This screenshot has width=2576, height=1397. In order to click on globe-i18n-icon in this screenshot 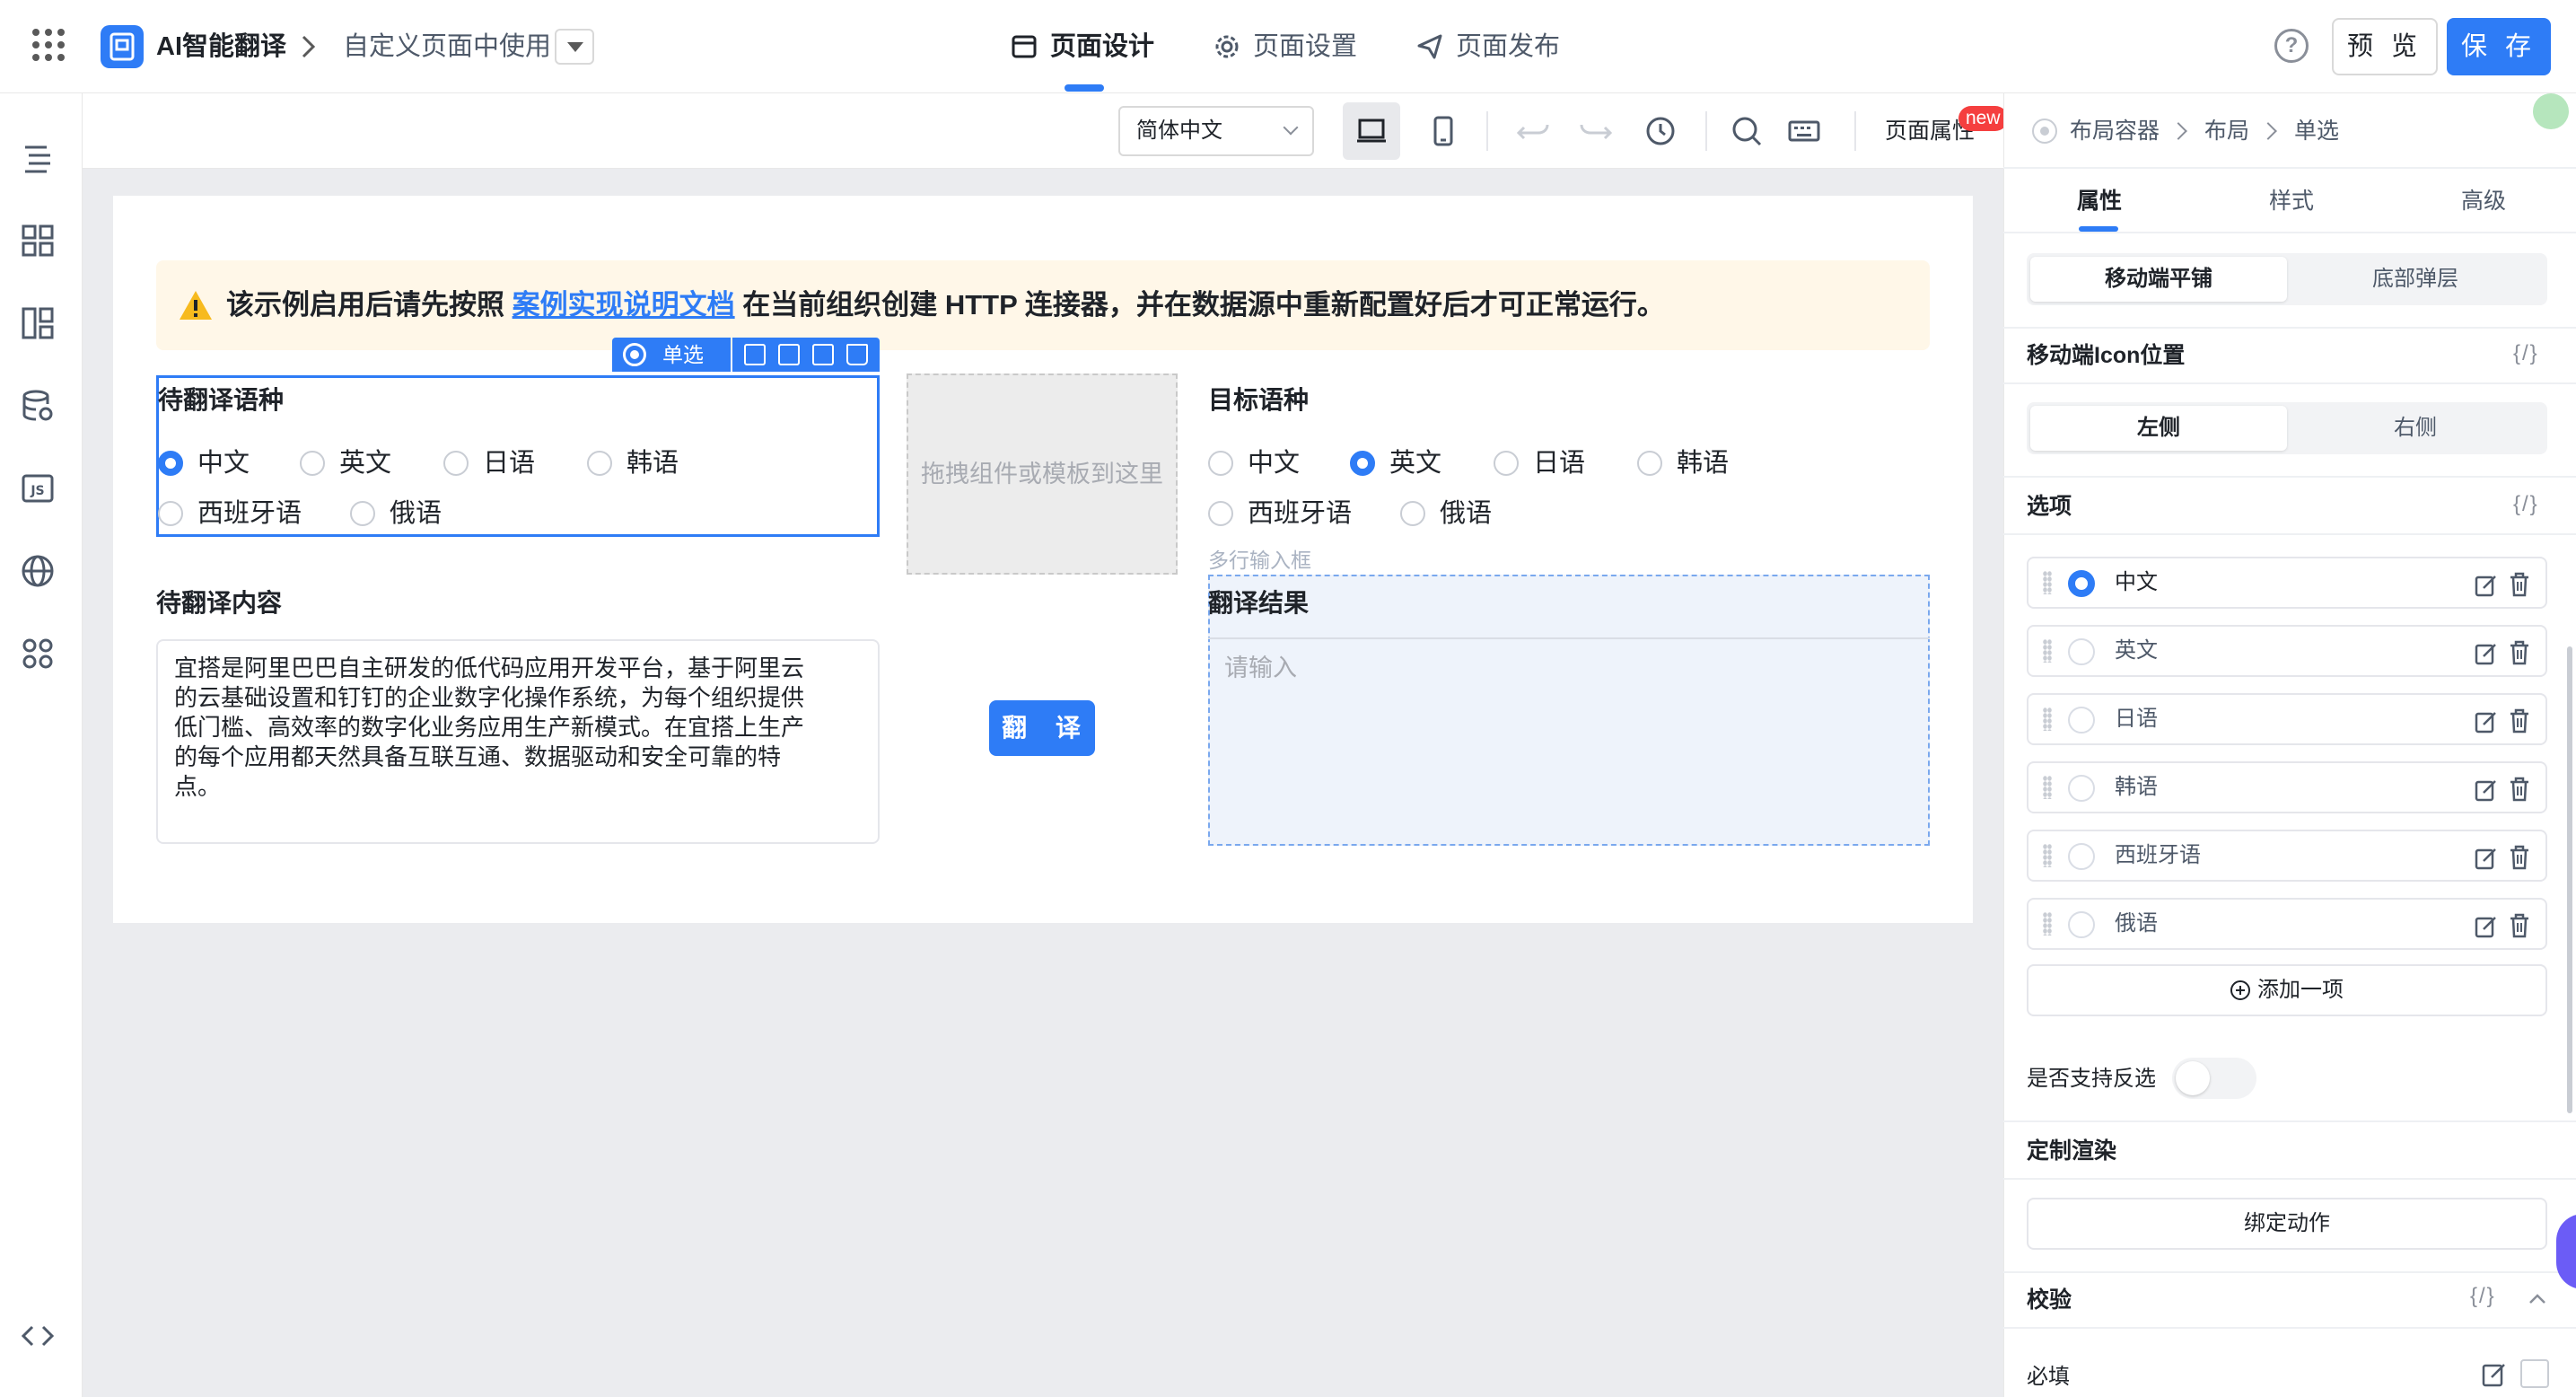, I will do `click(38, 571)`.